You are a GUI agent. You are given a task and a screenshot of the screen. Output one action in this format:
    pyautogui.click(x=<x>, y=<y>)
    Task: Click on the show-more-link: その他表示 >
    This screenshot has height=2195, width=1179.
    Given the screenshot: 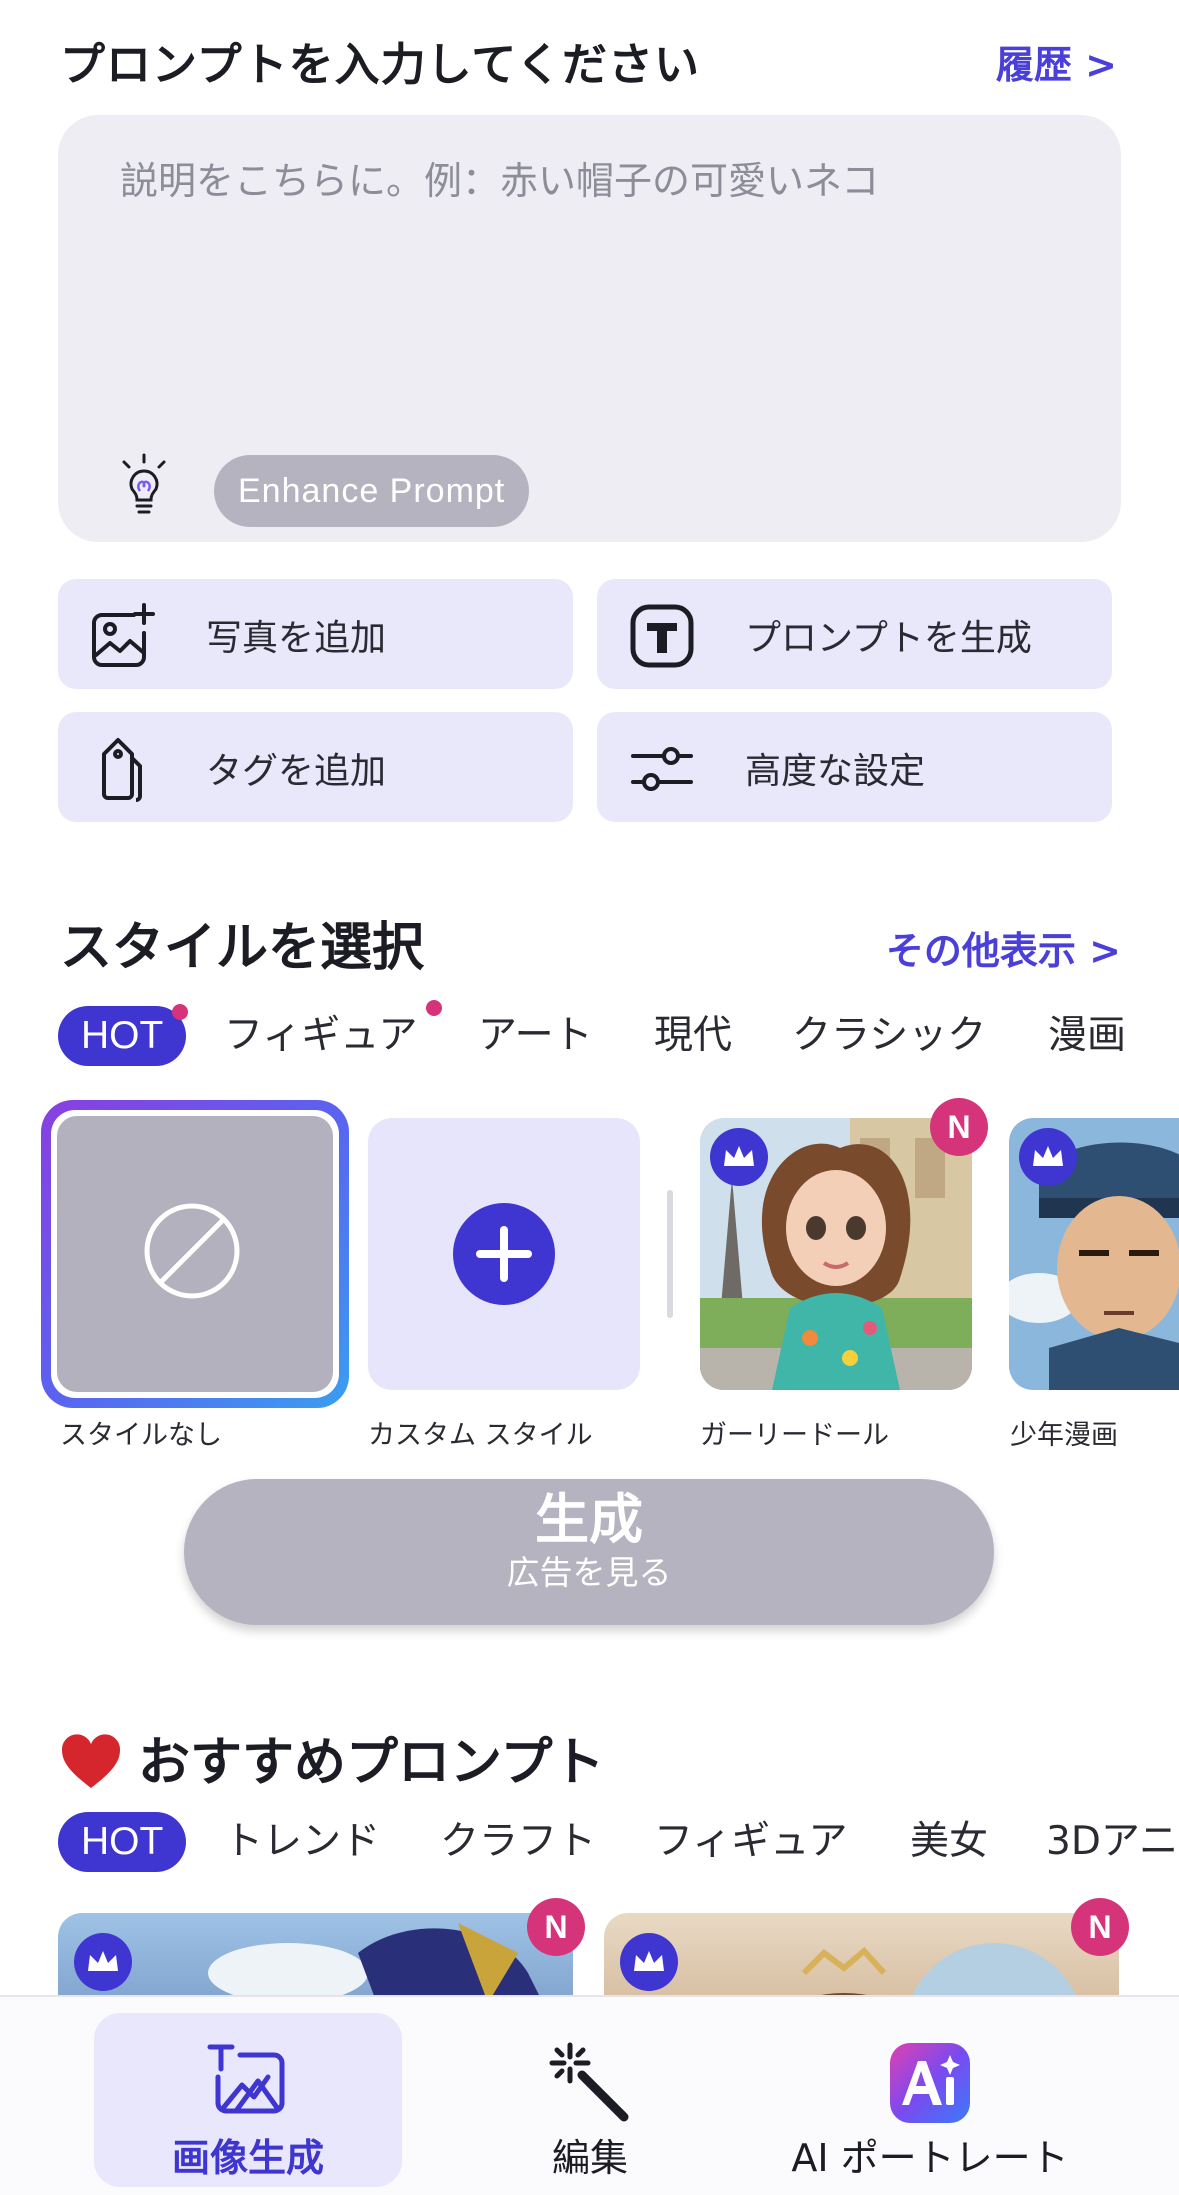 What is the action you would take?
    pyautogui.click(x=1003, y=947)
    